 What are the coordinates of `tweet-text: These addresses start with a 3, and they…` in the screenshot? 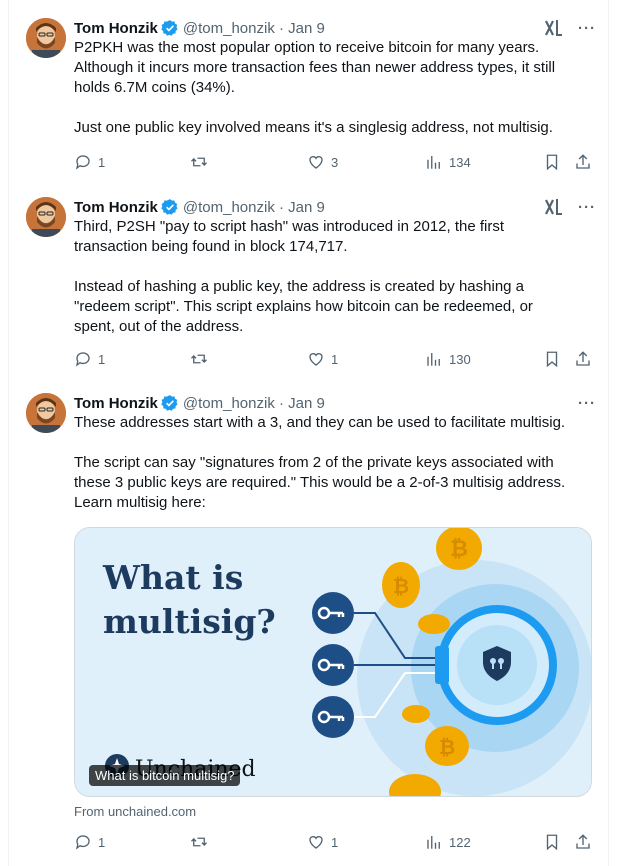 It's located at (335, 463).